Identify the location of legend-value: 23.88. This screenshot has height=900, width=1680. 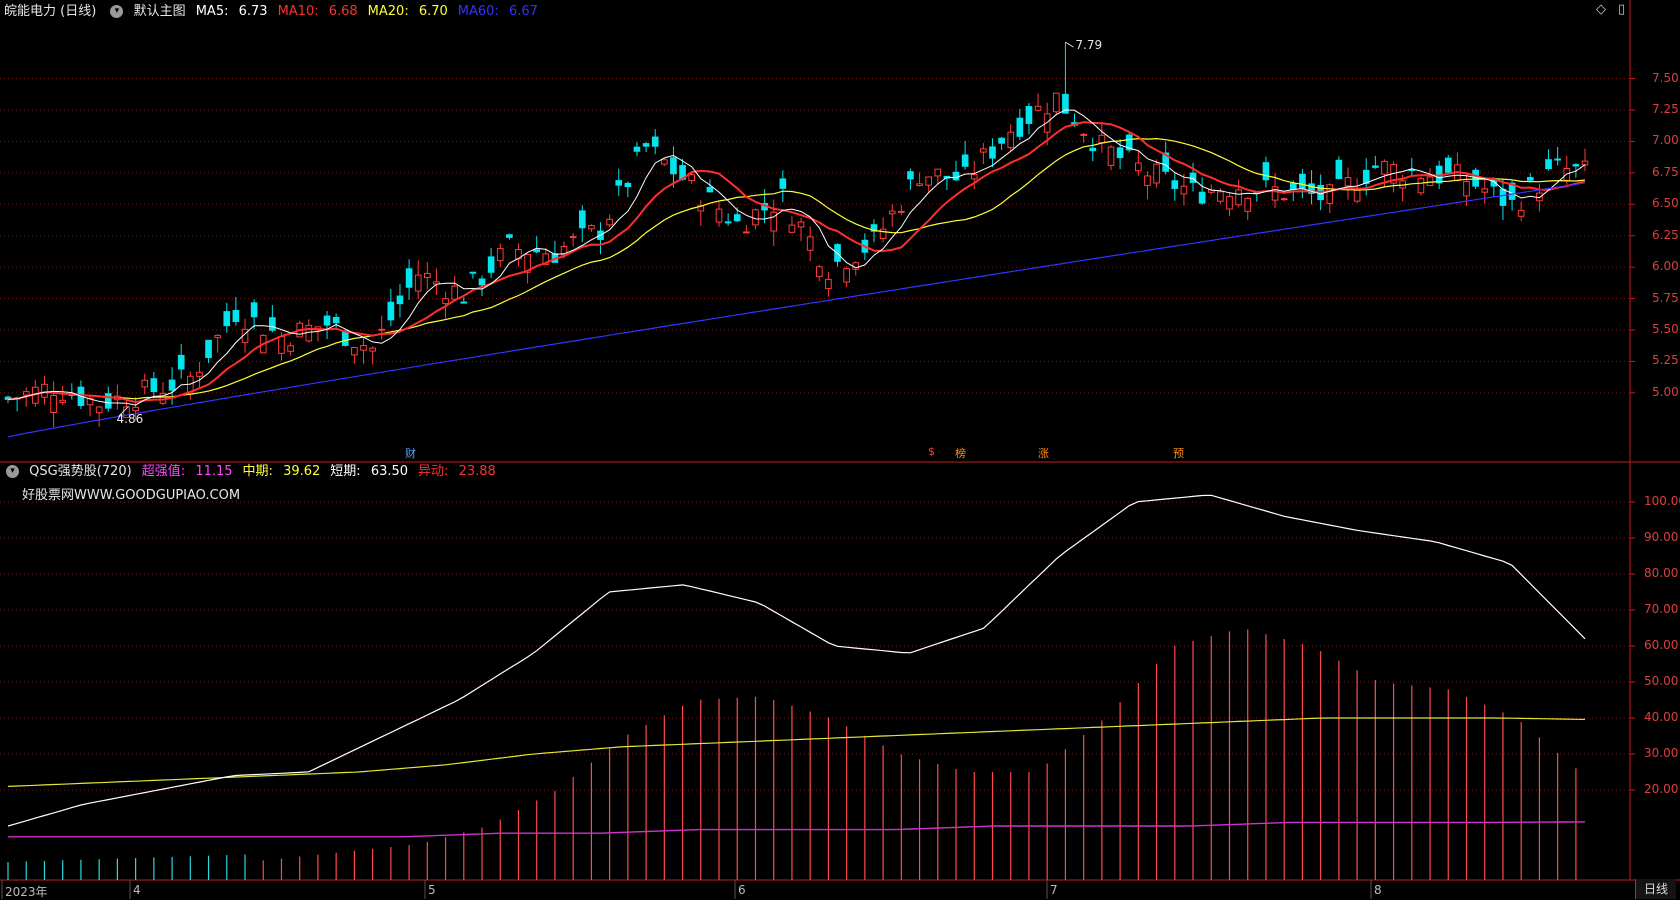
(475, 471).